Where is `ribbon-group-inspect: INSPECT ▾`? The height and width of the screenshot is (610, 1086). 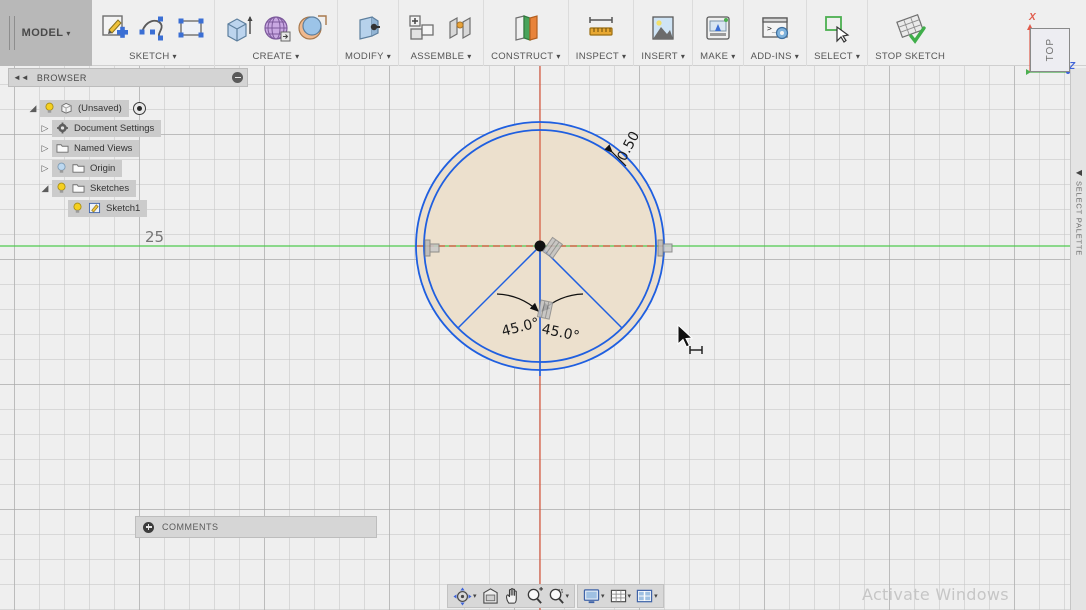
ribbon-group-inspect: INSPECT ▾ is located at coordinates (602, 33).